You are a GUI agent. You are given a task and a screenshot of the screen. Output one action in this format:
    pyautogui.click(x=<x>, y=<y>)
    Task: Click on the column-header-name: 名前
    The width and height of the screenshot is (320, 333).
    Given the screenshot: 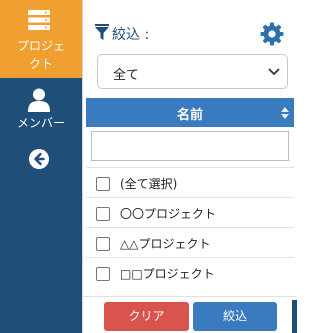 What is the action you would take?
    pyautogui.click(x=190, y=112)
    